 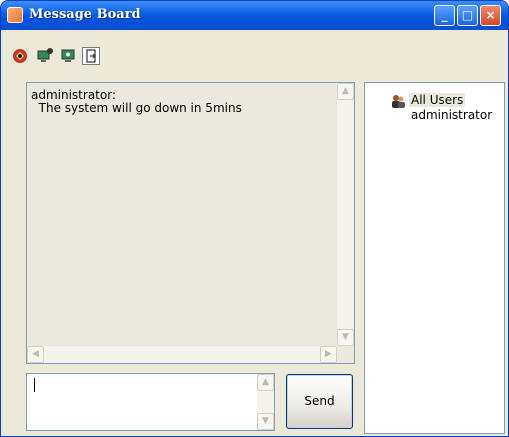 What do you see at coordinates (490, 15) in the screenshot?
I see `close-button: ×` at bounding box center [490, 15].